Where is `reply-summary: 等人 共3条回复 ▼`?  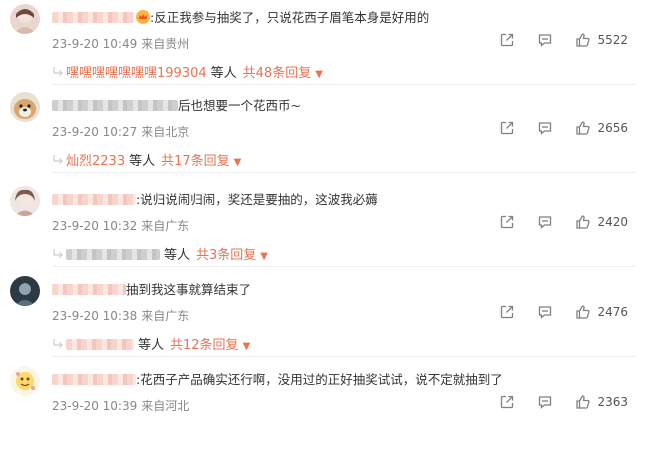 reply-summary: 等人 共3条回复 ▼ is located at coordinates (160, 253).